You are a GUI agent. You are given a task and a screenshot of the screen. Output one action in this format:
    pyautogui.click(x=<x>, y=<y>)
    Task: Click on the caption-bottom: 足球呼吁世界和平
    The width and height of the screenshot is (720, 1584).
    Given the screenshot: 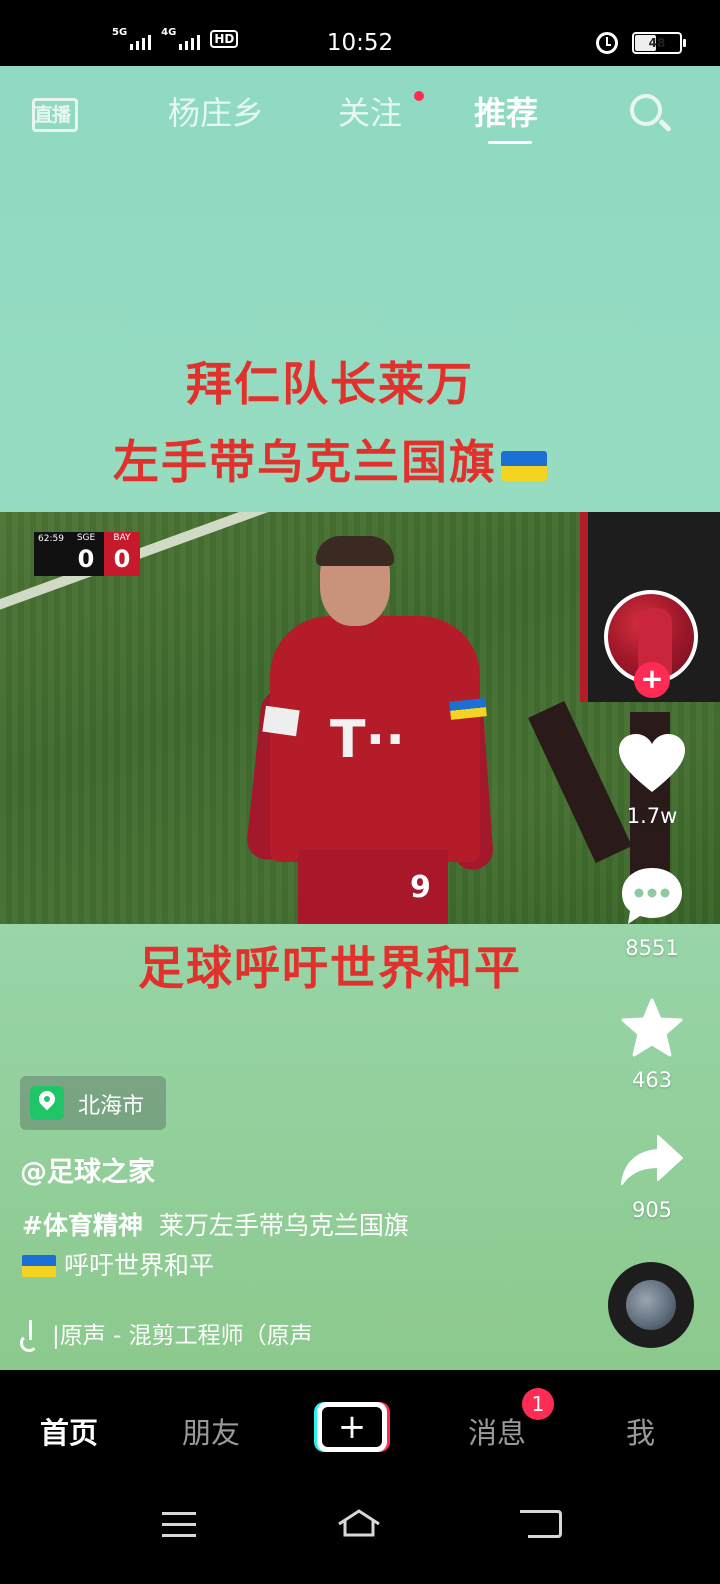 What is the action you would take?
    pyautogui.click(x=330, y=968)
    